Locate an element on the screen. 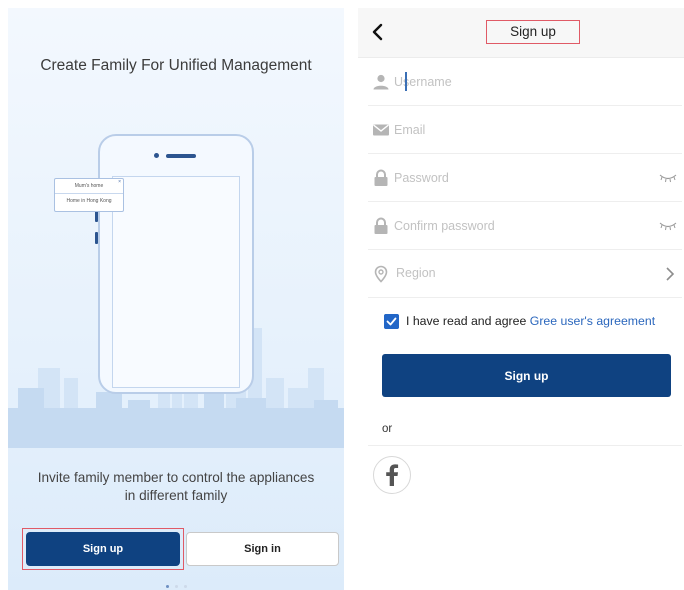 This screenshot has height=590, width=684. or-label: or is located at coordinates (387, 429).